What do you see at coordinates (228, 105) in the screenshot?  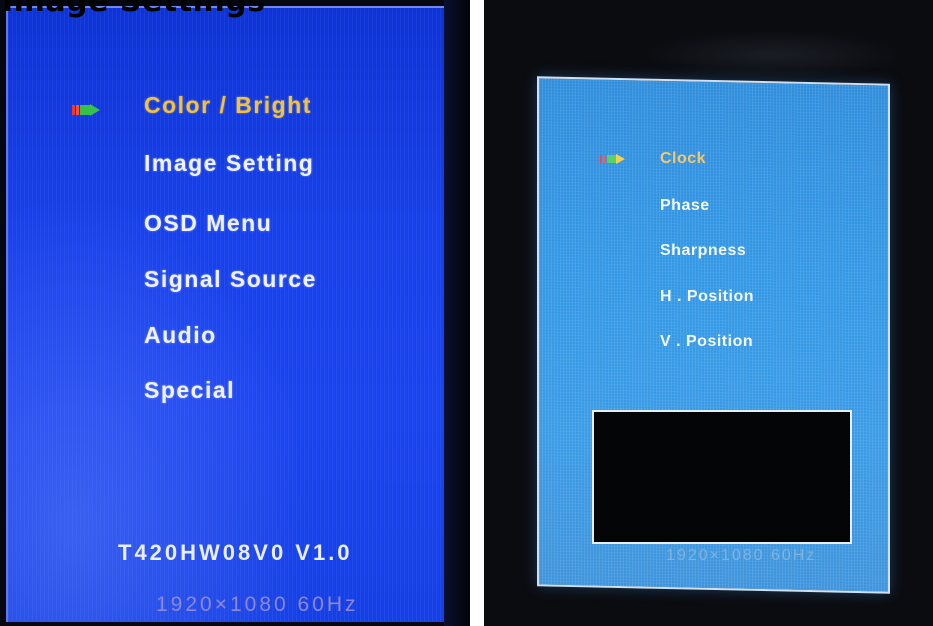 I see `menu-item-color-bright: Color / Bright` at bounding box center [228, 105].